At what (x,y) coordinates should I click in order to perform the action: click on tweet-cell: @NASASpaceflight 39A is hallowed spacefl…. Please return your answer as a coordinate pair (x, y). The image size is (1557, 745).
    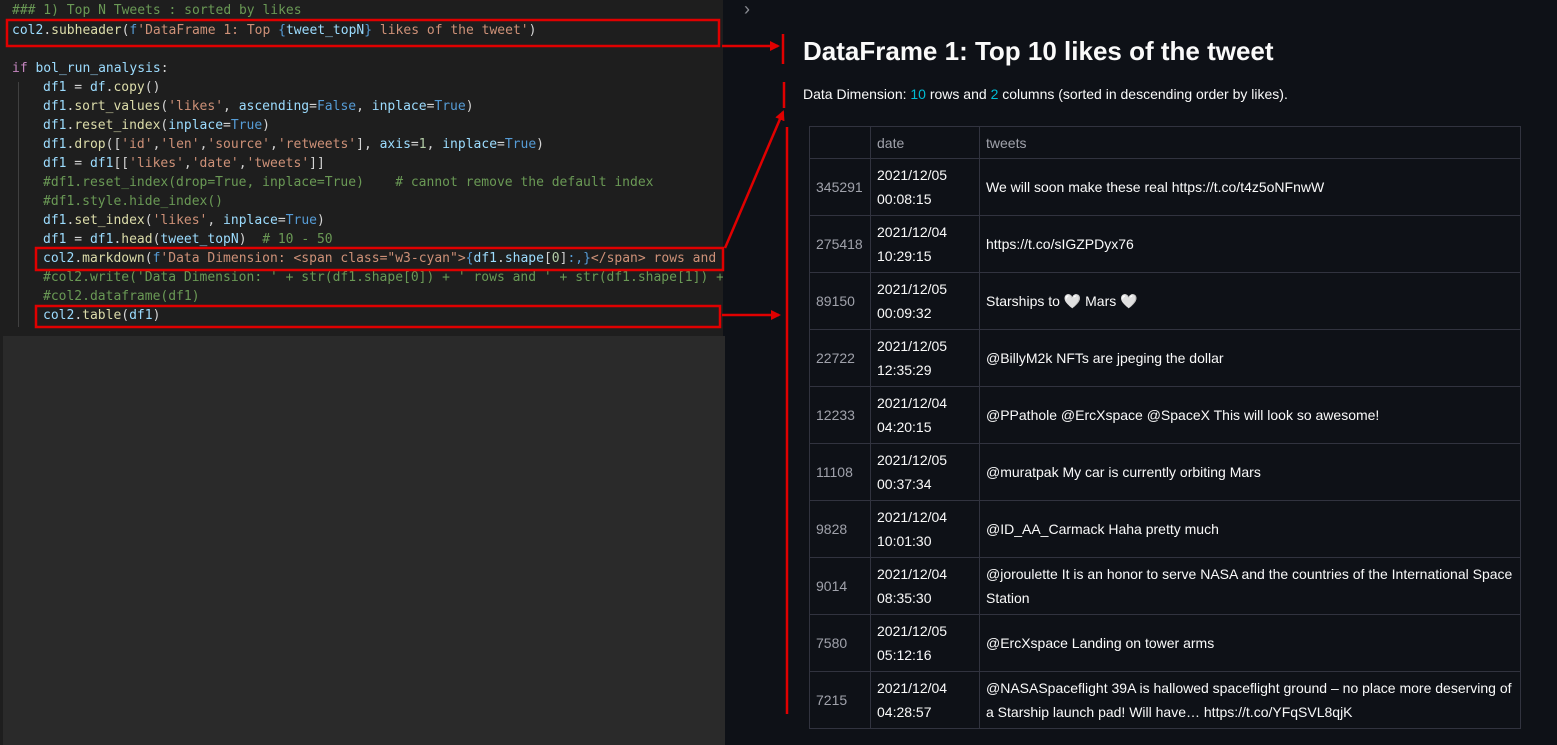
    Looking at the image, I should click on (1250, 700).